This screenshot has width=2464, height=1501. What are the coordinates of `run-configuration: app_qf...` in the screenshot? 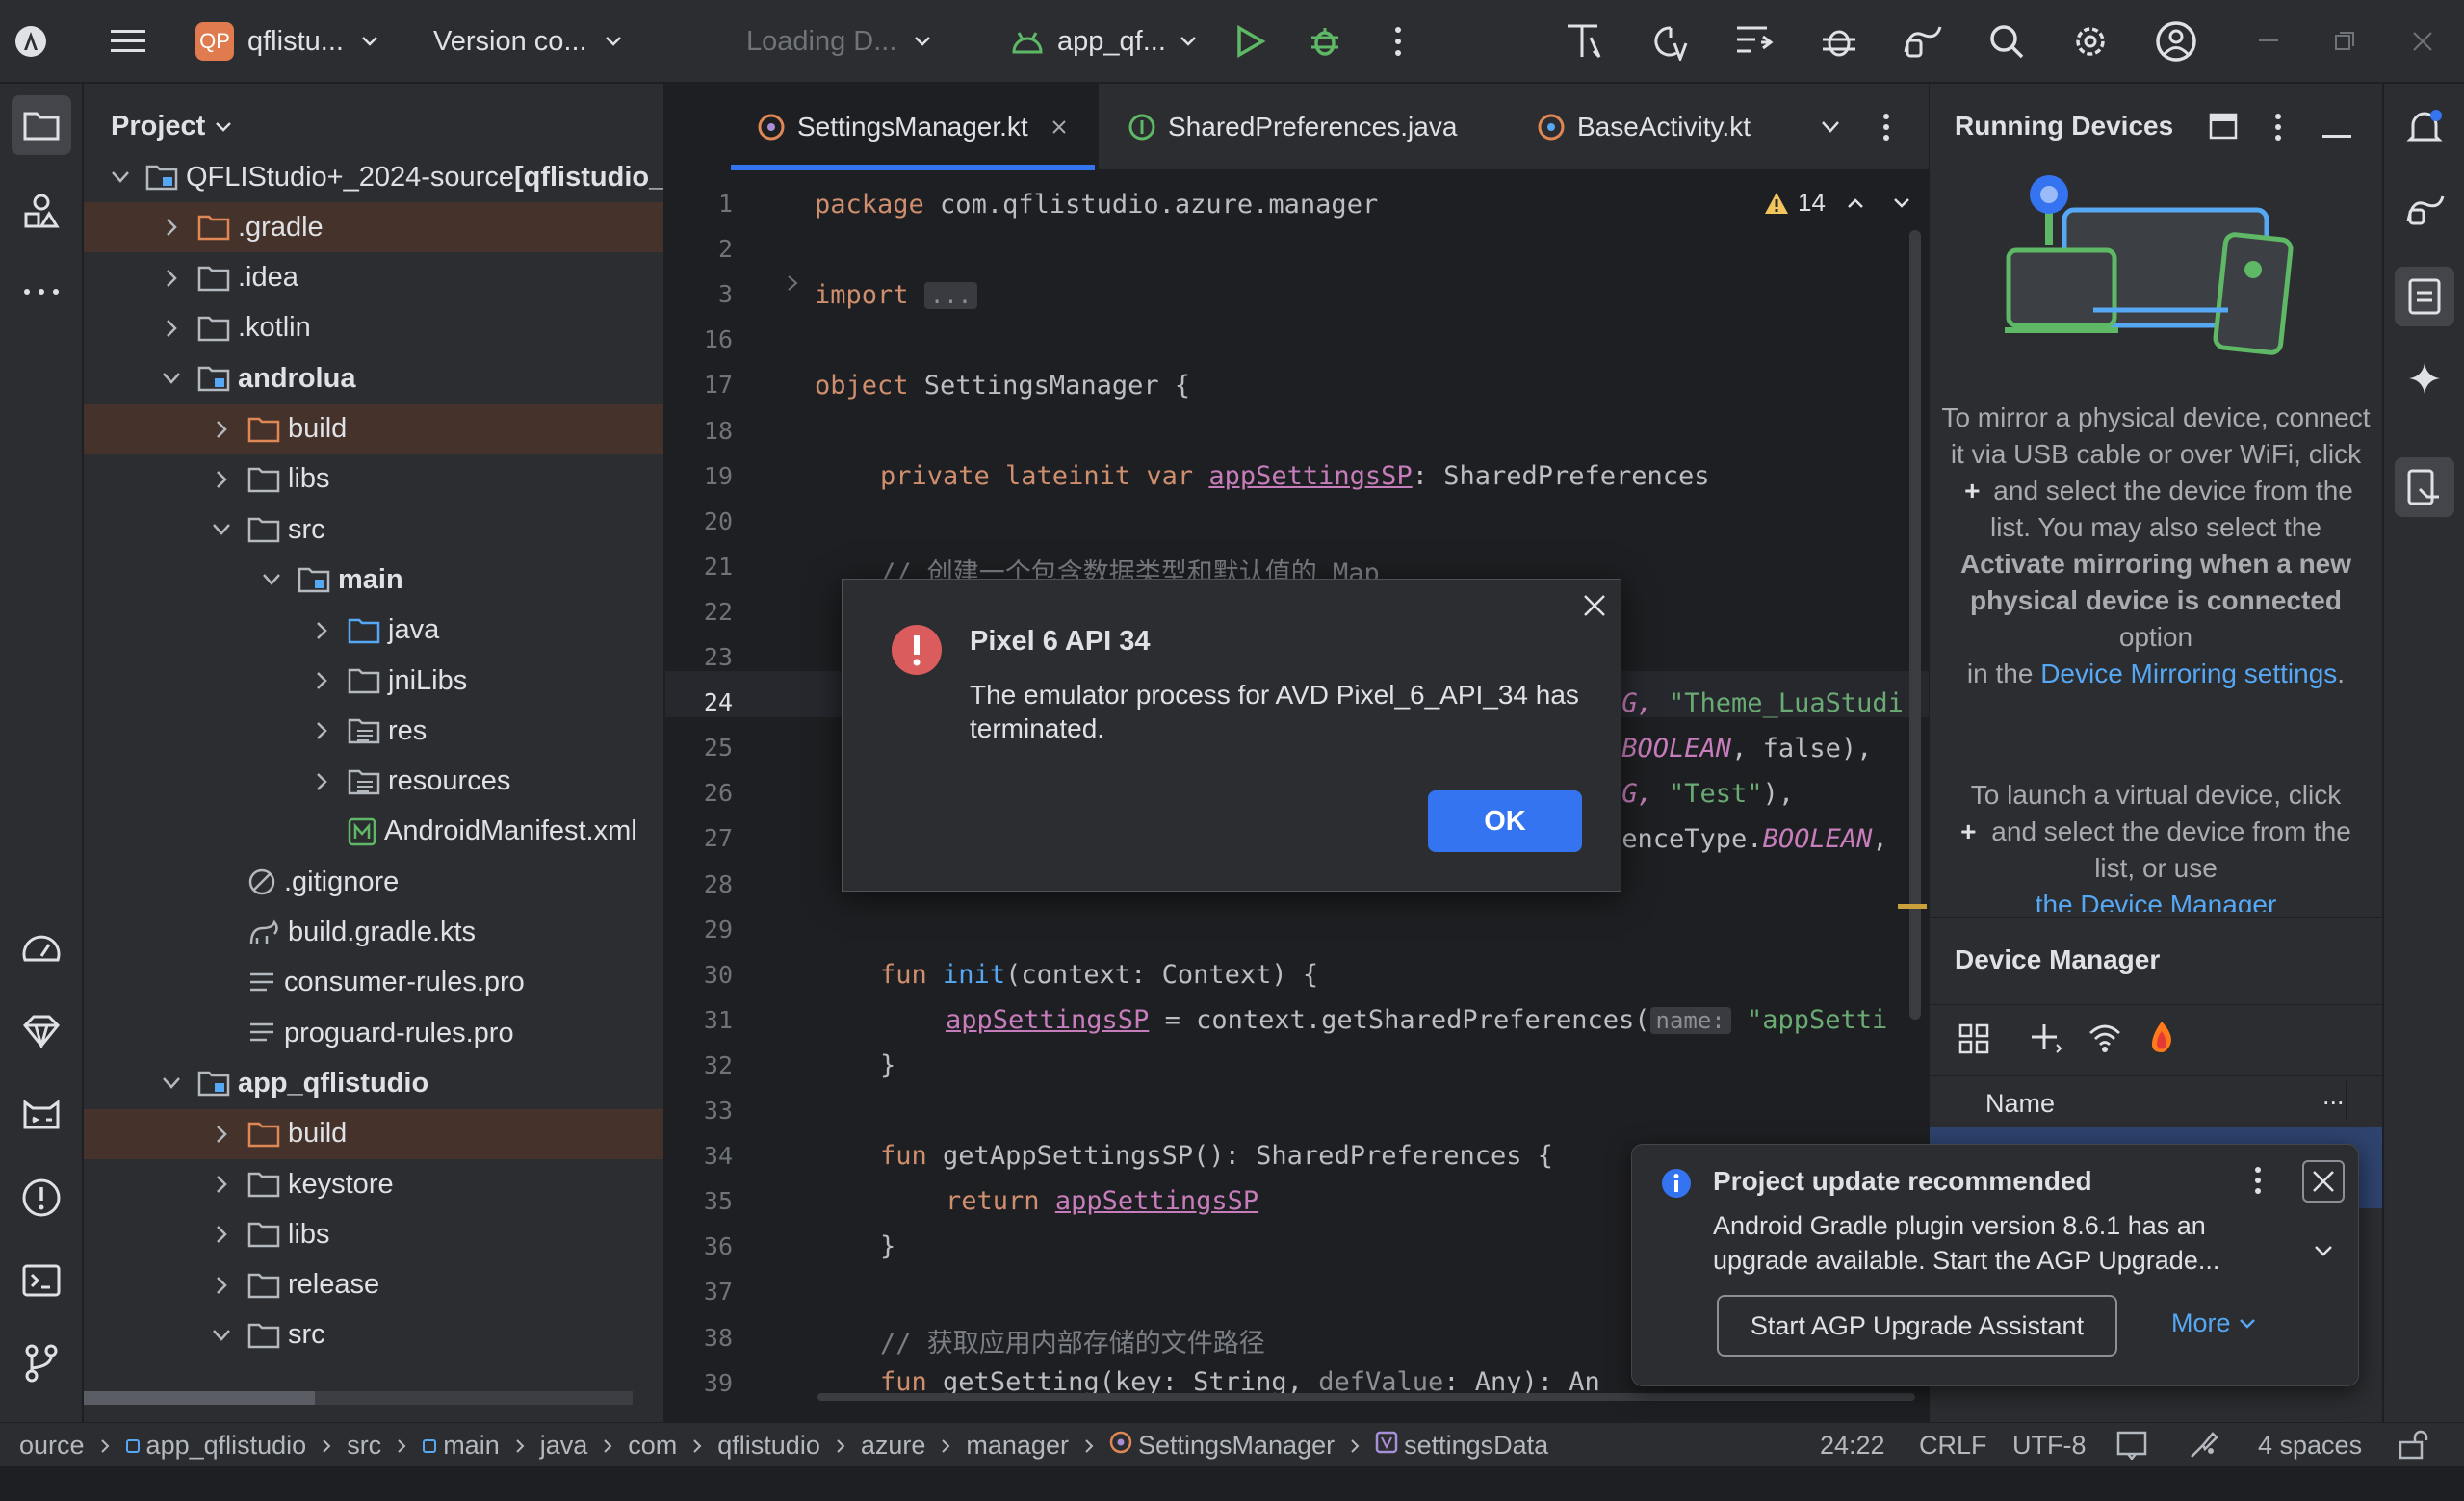 It's located at (1104, 41).